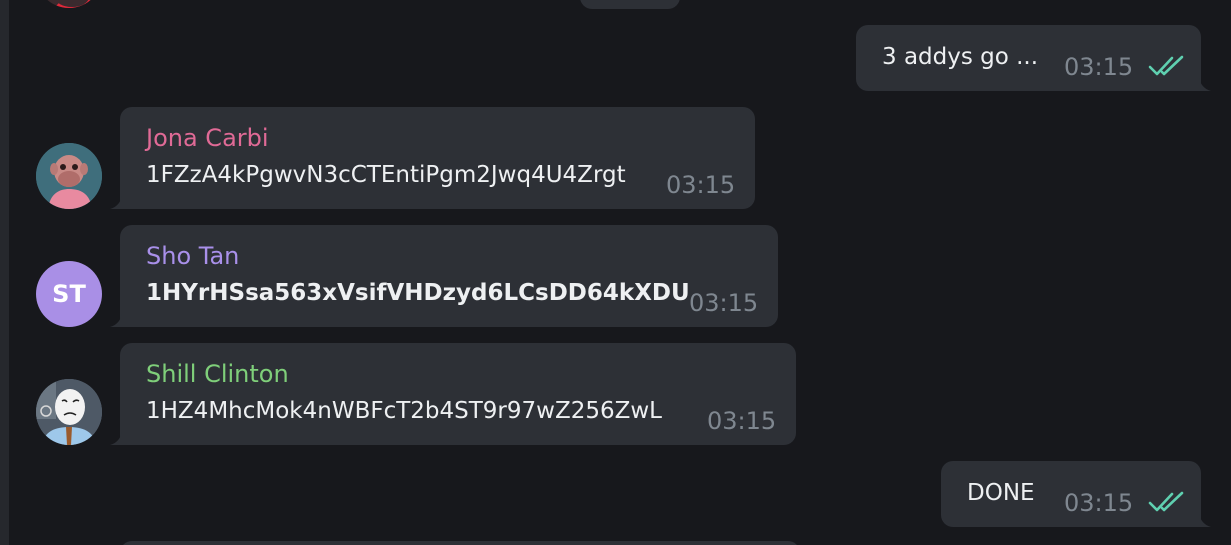 This screenshot has height=545, width=1231. I want to click on outgoing-message: 3 addys go ... 03:15, so click(1033, 58).